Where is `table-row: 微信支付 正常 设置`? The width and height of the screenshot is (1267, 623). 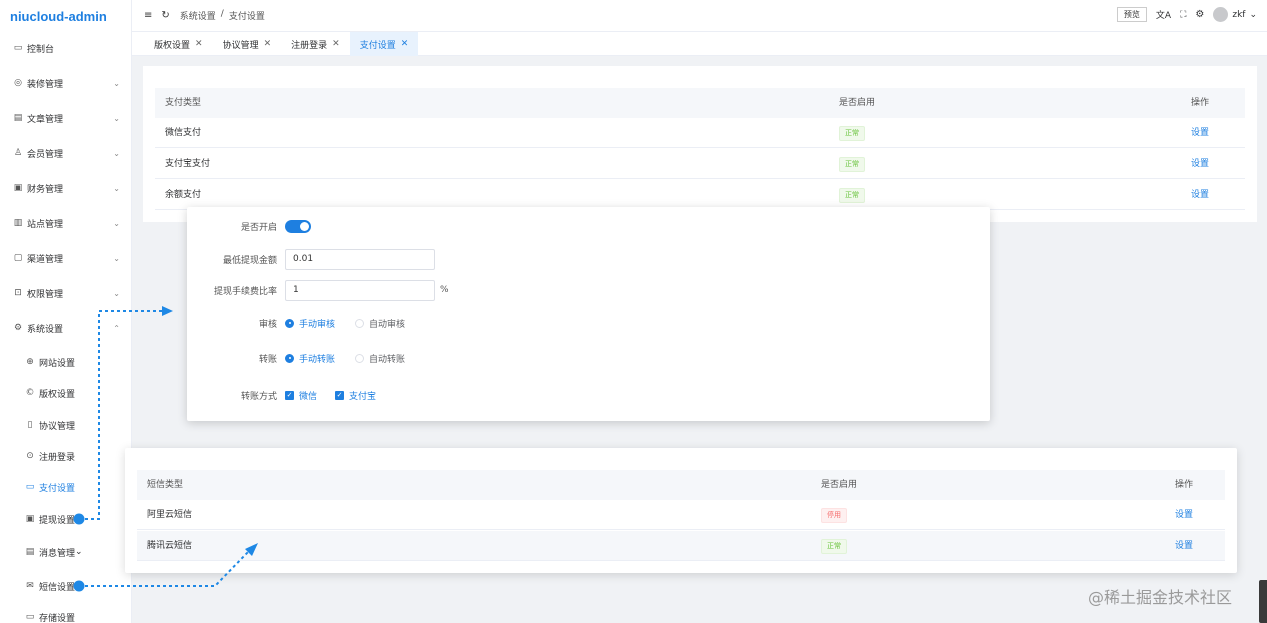 table-row: 微信支付 正常 设置 is located at coordinates (700, 133).